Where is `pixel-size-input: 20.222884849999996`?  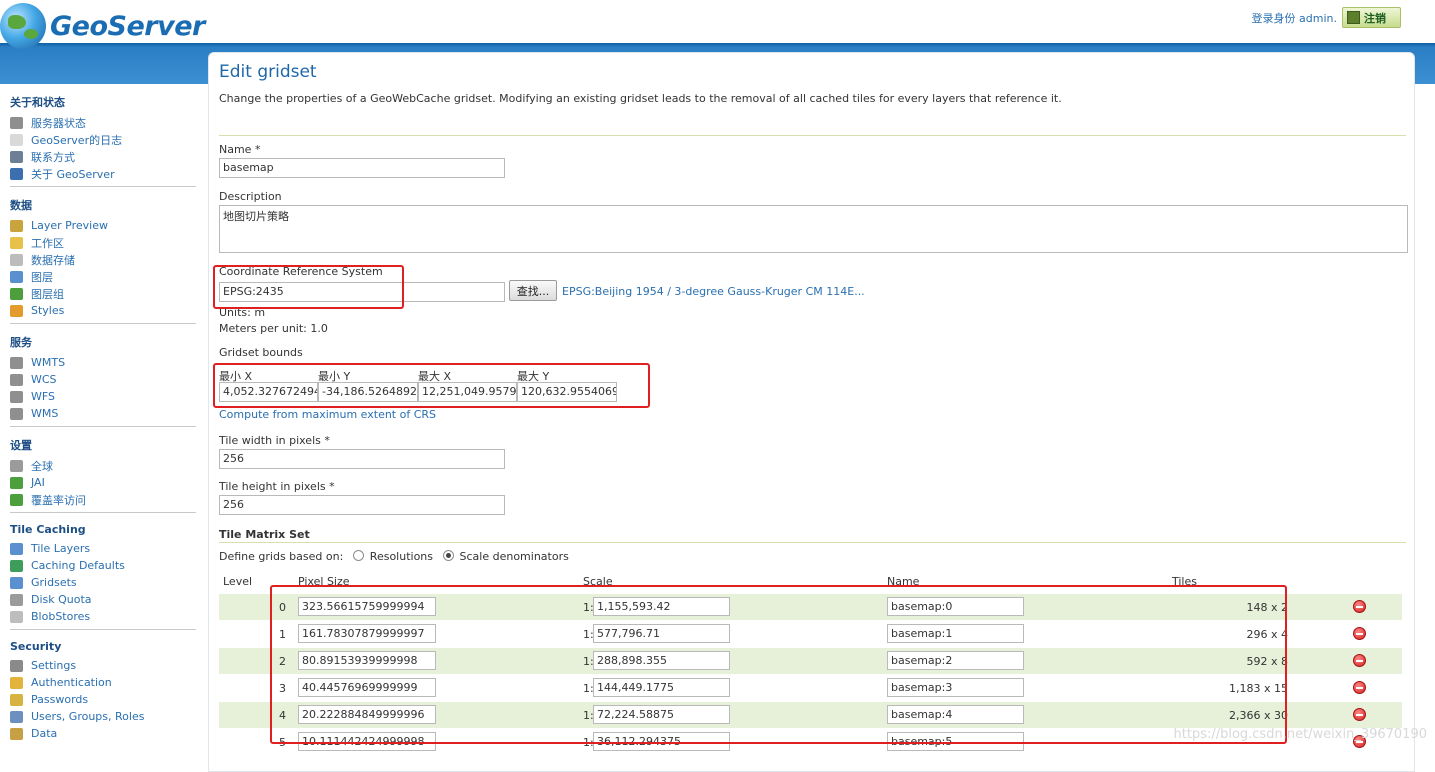
pixel-size-input: 20.222884849999996 is located at coordinates (367, 714).